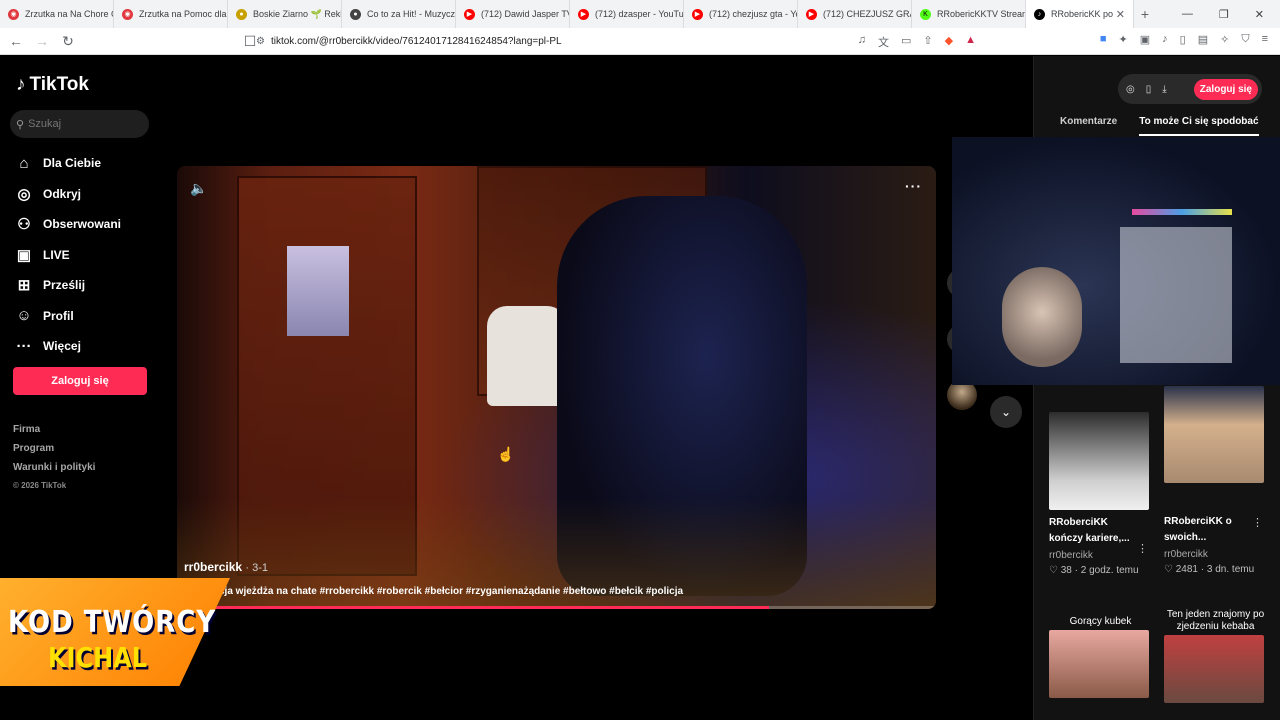 The image size is (1280, 720). Describe the element at coordinates (84, 224) in the screenshot. I see `sidebar-item-obserwowani: ⚇ Obserwowani` at that location.